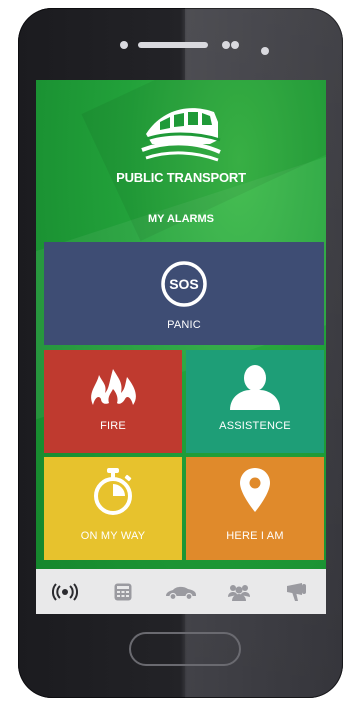  Describe the element at coordinates (173, 45) in the screenshot. I see `earpiece-speaker` at that location.